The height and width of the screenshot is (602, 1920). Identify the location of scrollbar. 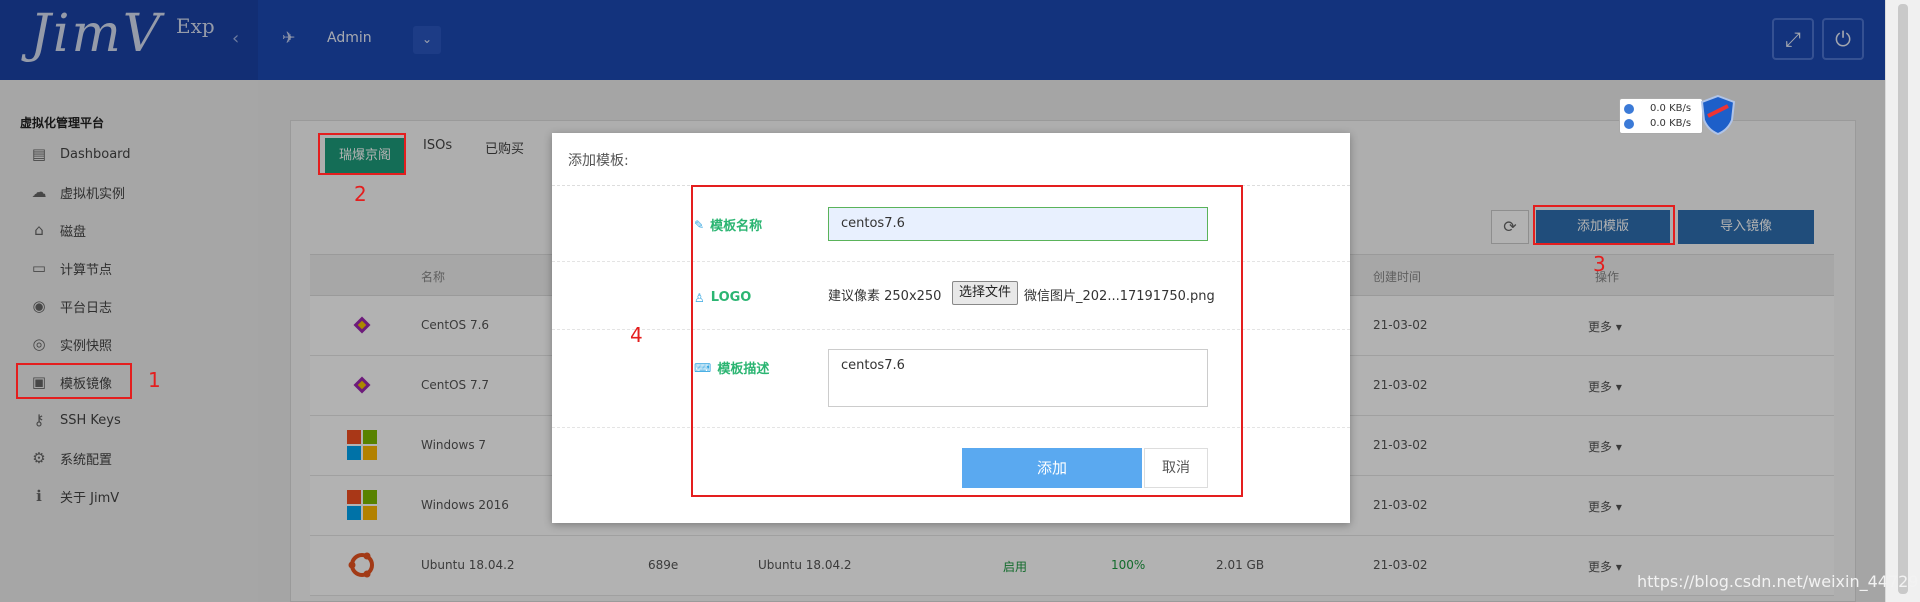
(1902, 301).